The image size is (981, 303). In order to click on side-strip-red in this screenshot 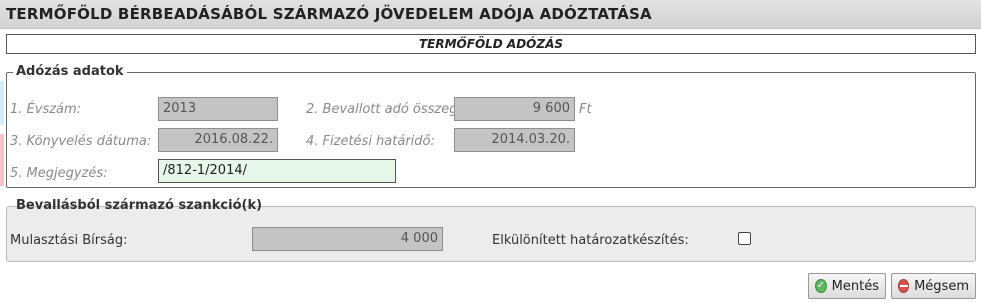, I will do `click(2, 160)`.